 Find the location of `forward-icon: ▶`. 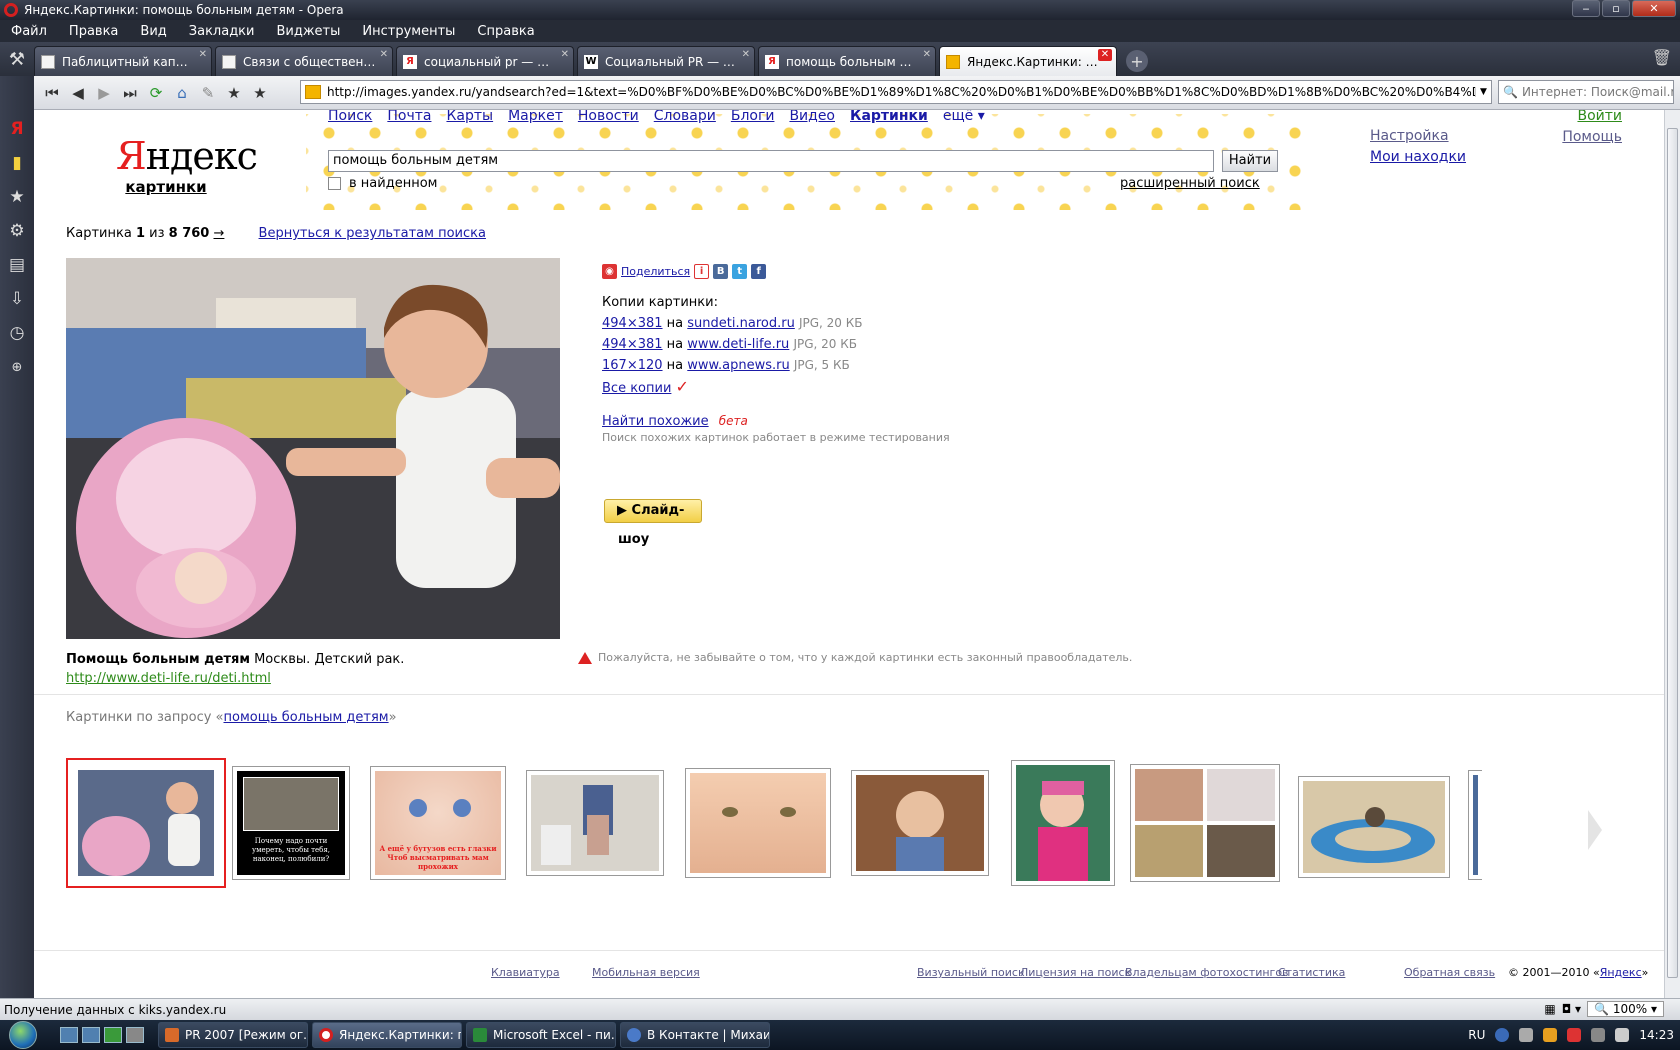

forward-icon: ▶ is located at coordinates (104, 93).